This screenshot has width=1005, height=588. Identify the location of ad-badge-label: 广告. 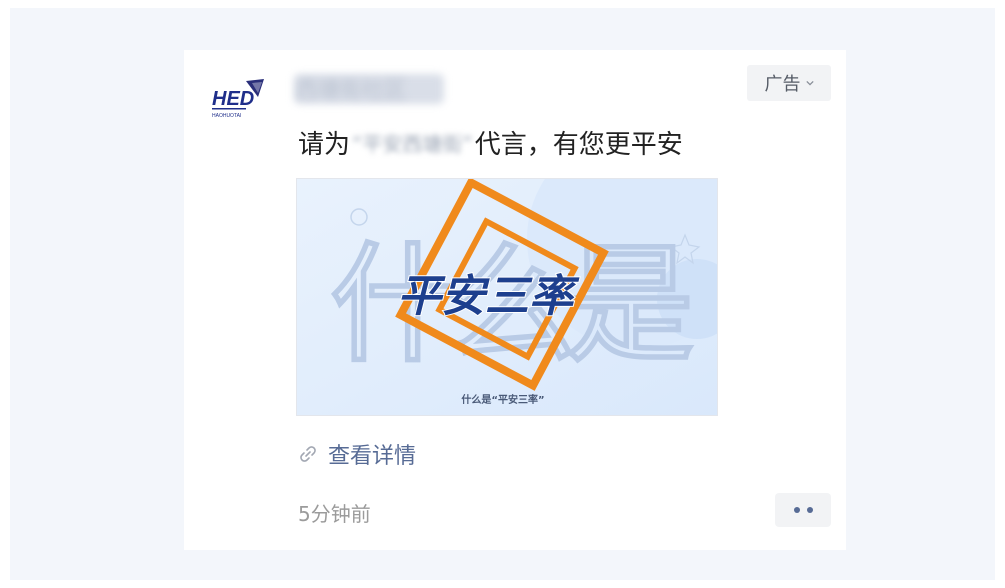
(782, 84).